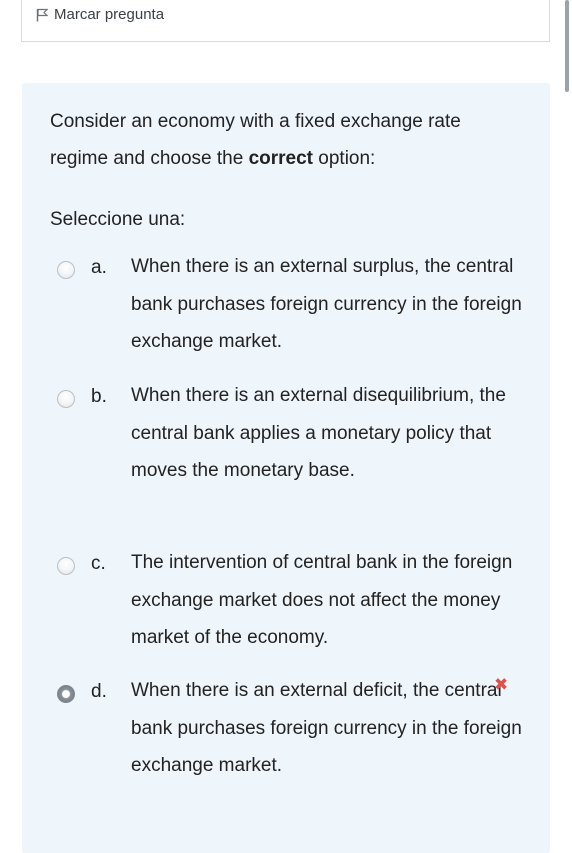 This screenshot has height=853, width=572. I want to click on flag-icon, so click(42, 15).